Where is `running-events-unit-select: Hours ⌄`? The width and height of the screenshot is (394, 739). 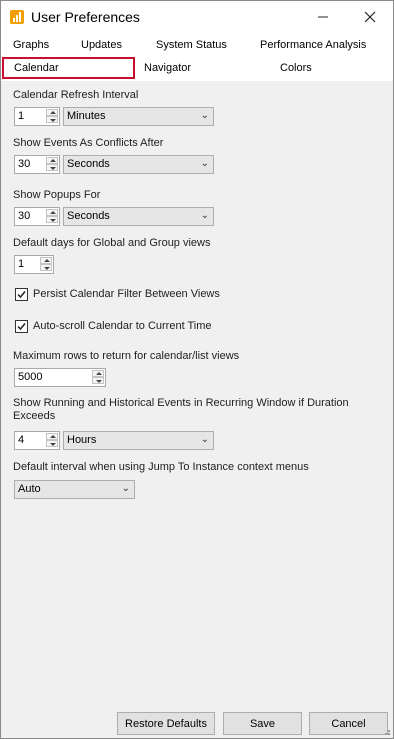 running-events-unit-select: Hours ⌄ is located at coordinates (138, 440).